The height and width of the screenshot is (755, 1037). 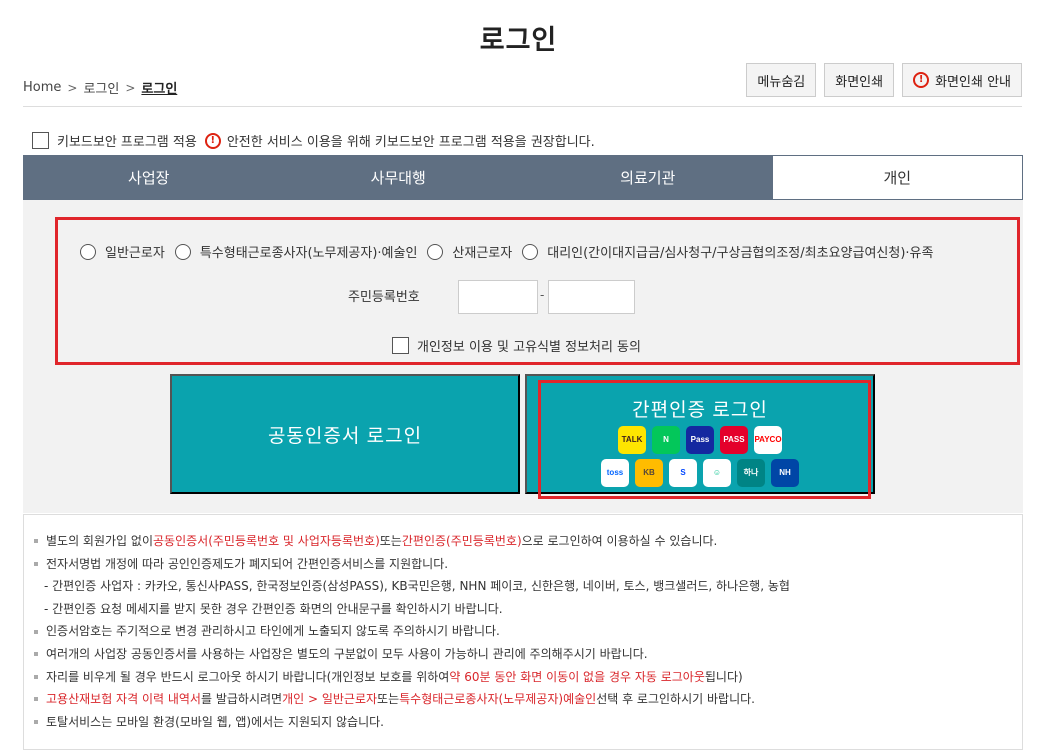 I want to click on tab-medical: 의료기관, so click(x=648, y=177).